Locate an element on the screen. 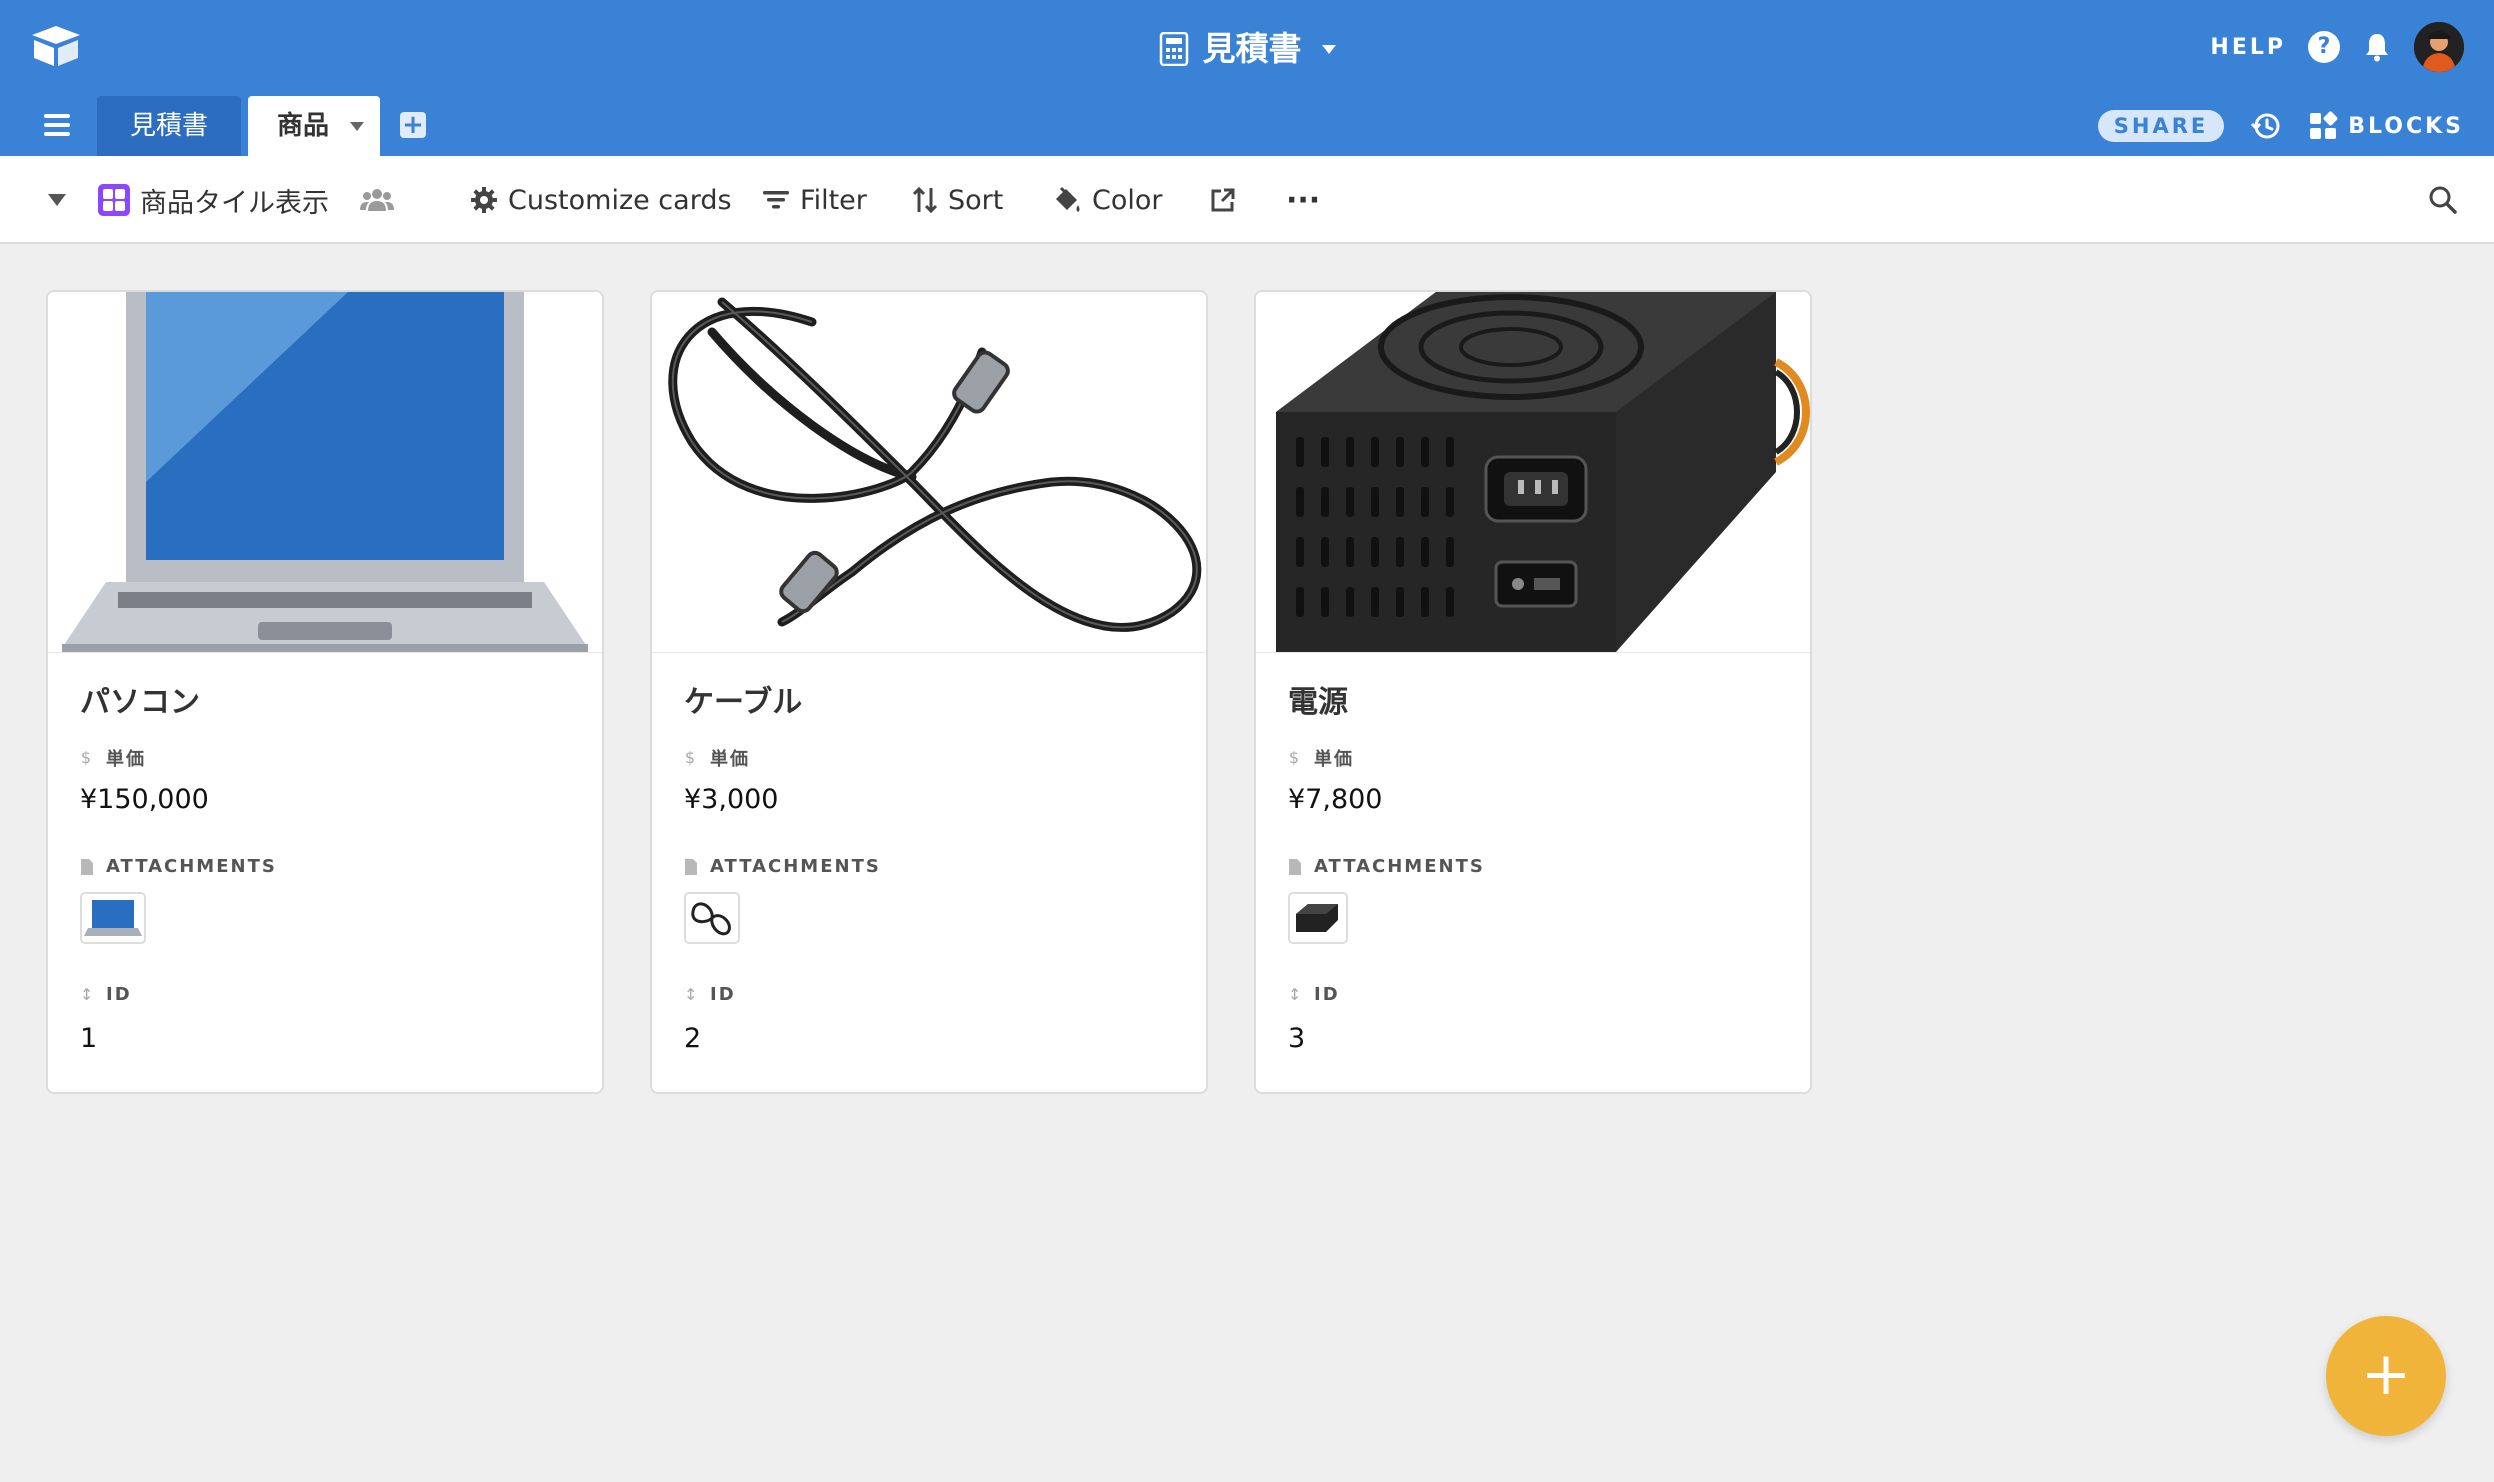 This screenshot has width=2494, height=1482. cable-image is located at coordinates (929, 472).